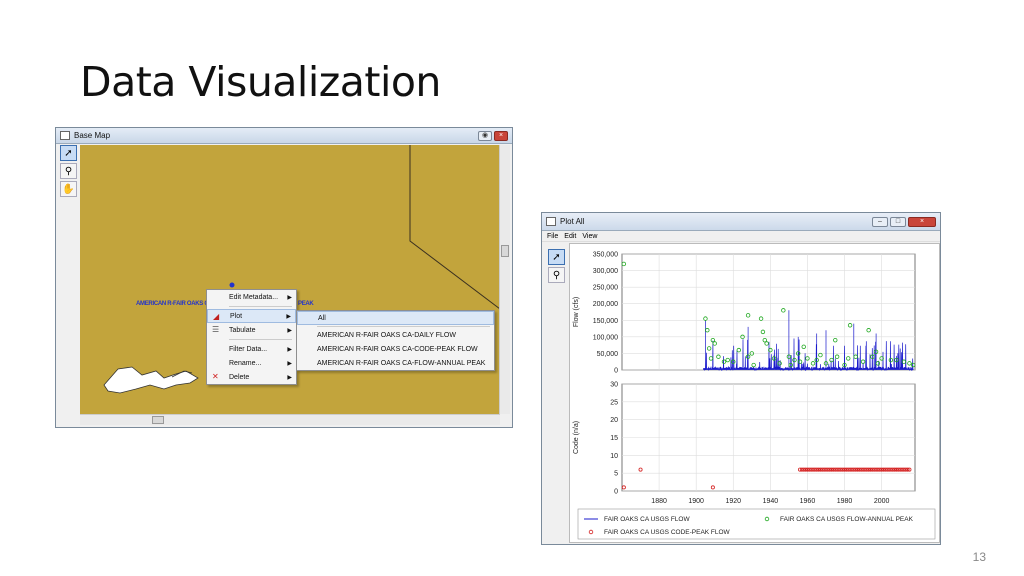  Describe the element at coordinates (647, 519) in the screenshot. I see `legend-label: FAIR OAKS CA USGS FLOW` at that location.